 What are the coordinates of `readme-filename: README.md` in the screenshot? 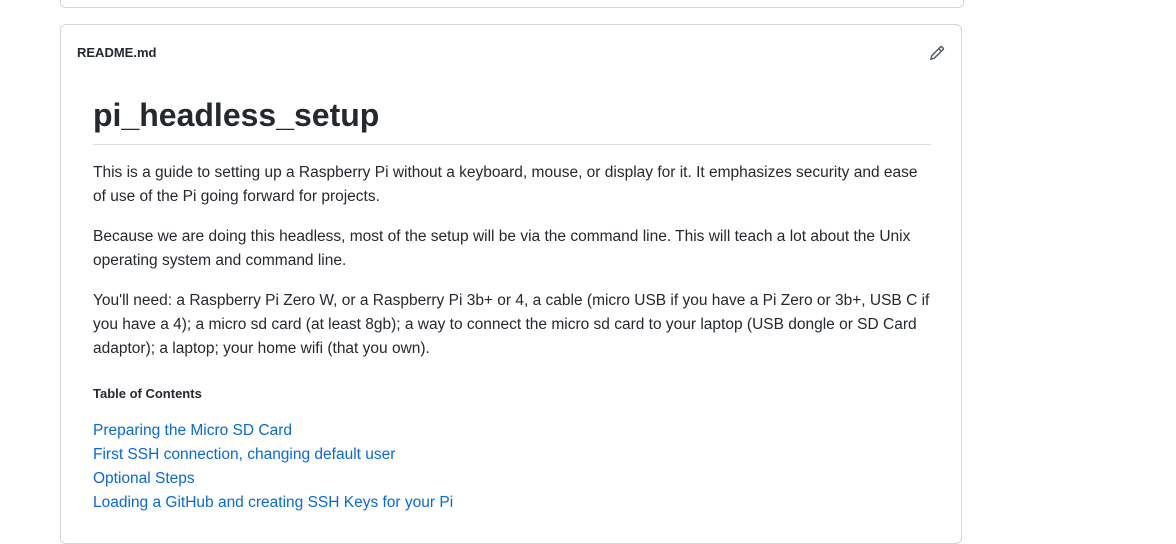 It's located at (116, 53).